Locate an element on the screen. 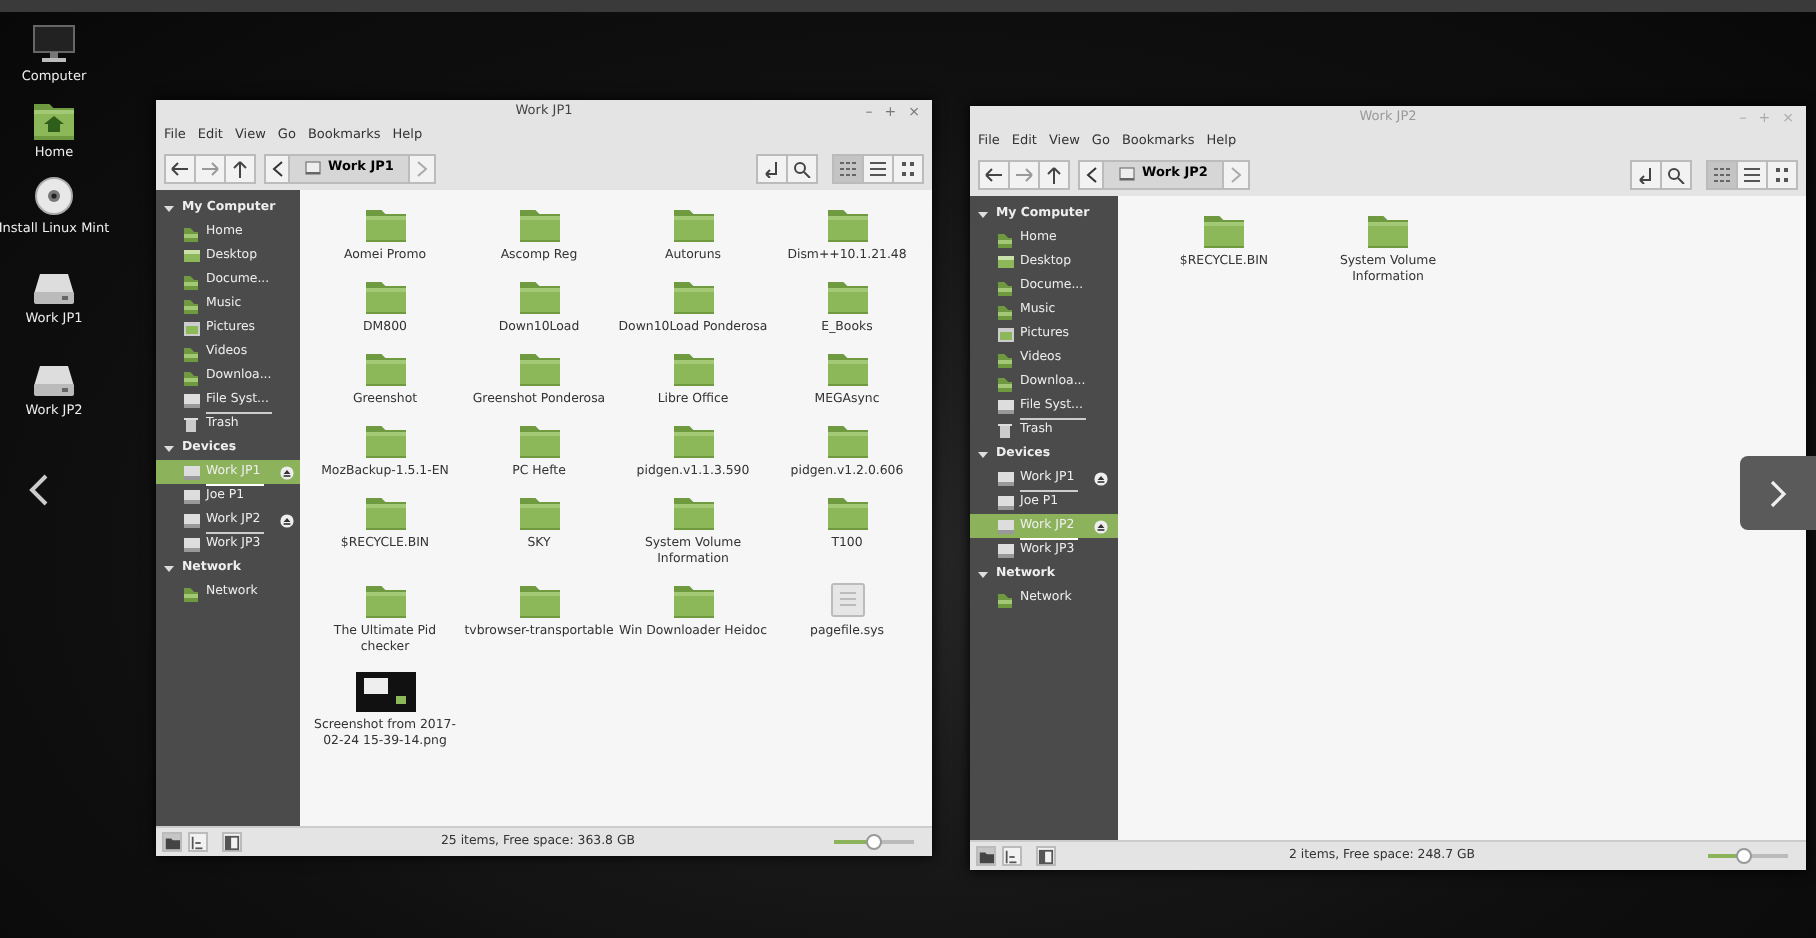 This screenshot has height=938, width=1816. desktop-icon is located at coordinates (1005, 262).